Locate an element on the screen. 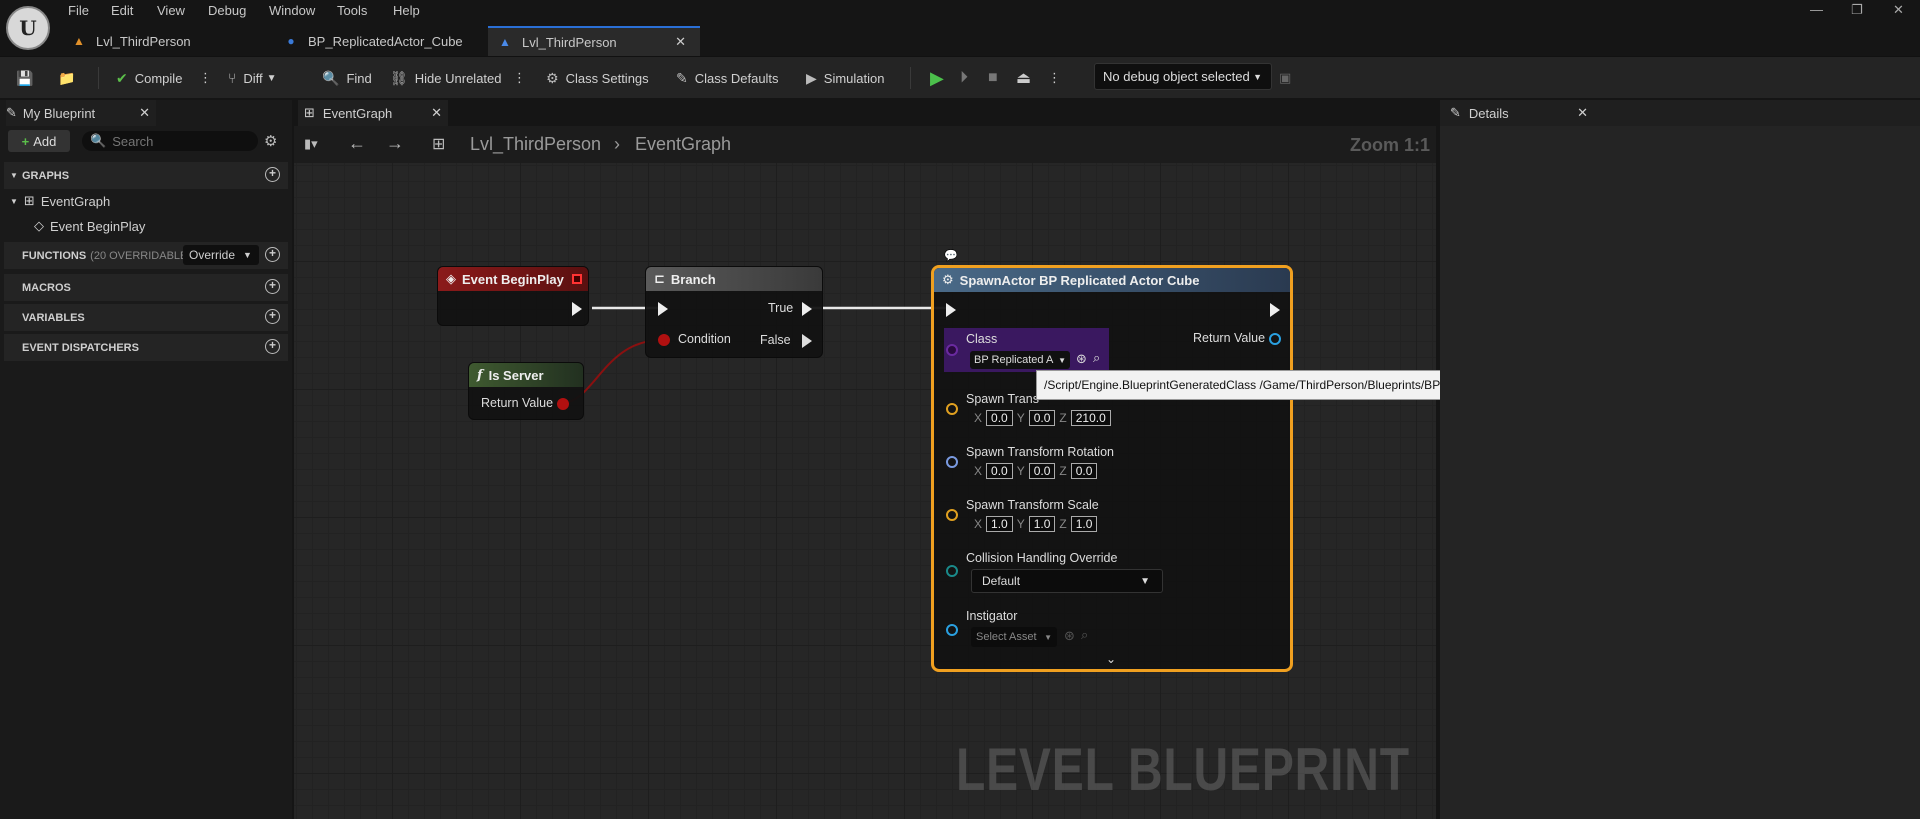 This screenshot has height=819, width=1920. close-window-icon: ✕ is located at coordinates (1898, 10).